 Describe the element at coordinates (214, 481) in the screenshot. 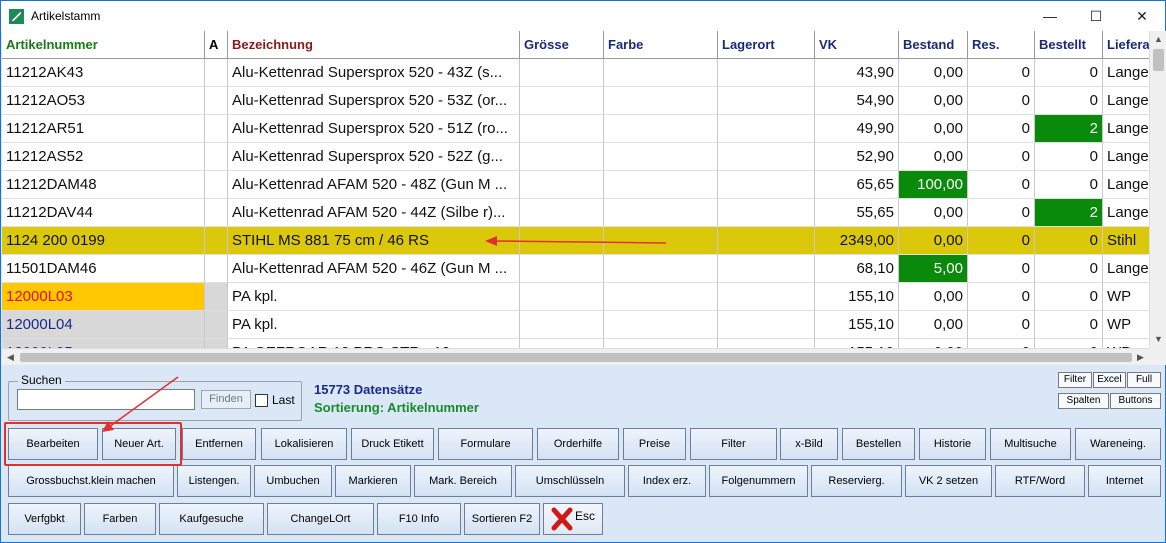

I see `listengen-button: Listengen.` at that location.